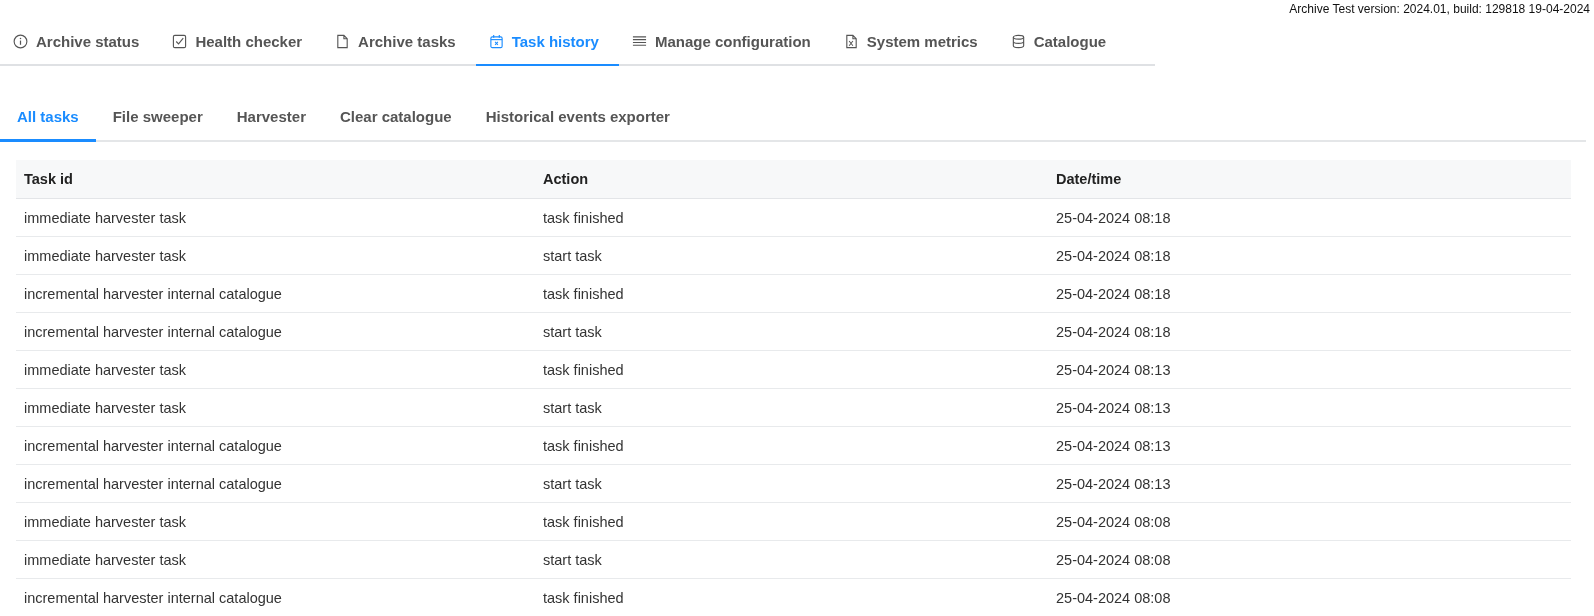 Image resolution: width=1594 pixels, height=616 pixels. What do you see at coordinates (20, 41) in the screenshot?
I see `info-icon` at bounding box center [20, 41].